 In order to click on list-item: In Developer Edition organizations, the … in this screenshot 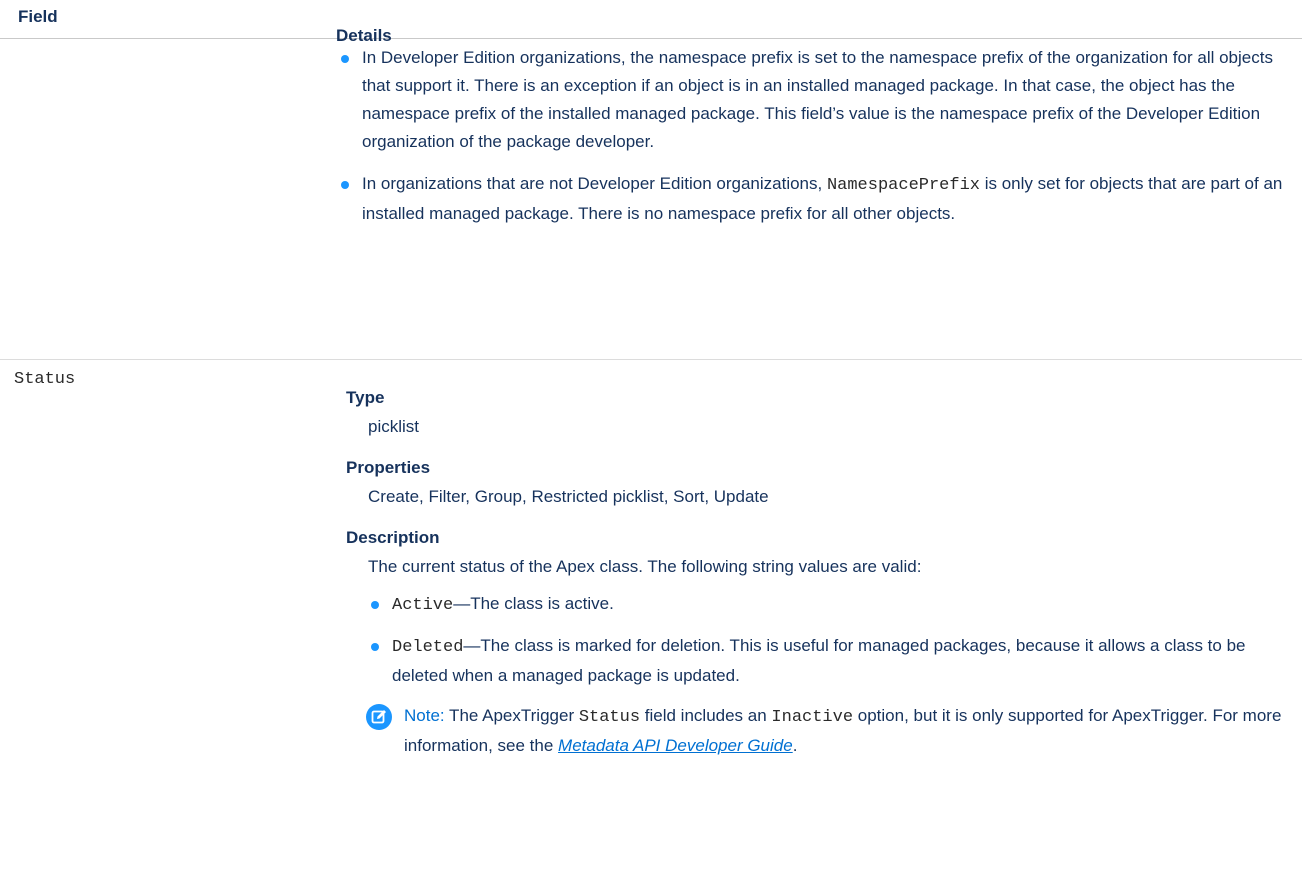, I will do `click(818, 100)`.